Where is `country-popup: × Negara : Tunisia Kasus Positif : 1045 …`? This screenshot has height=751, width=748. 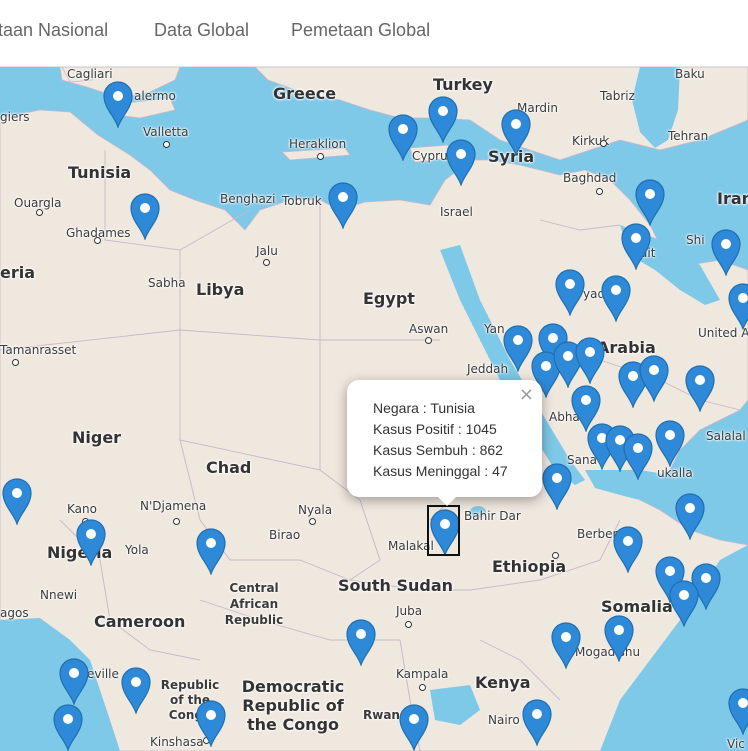
country-popup: × Negara : Tunisia Kasus Positif : 1045 … is located at coordinates (444, 438).